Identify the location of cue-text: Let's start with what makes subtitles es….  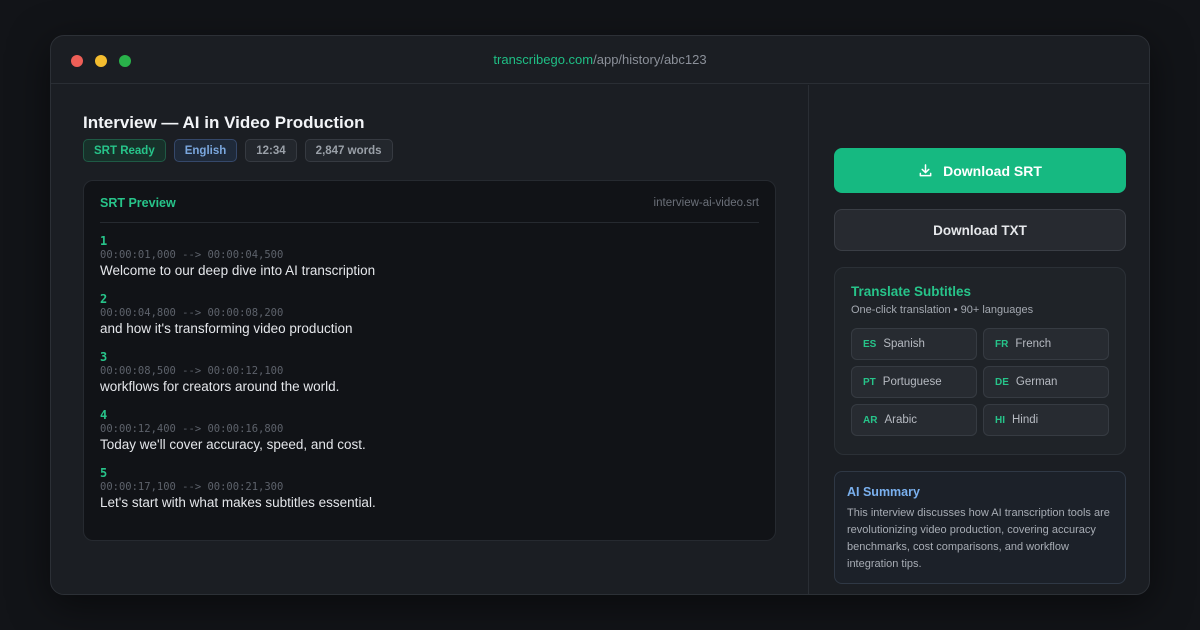
(238, 502).